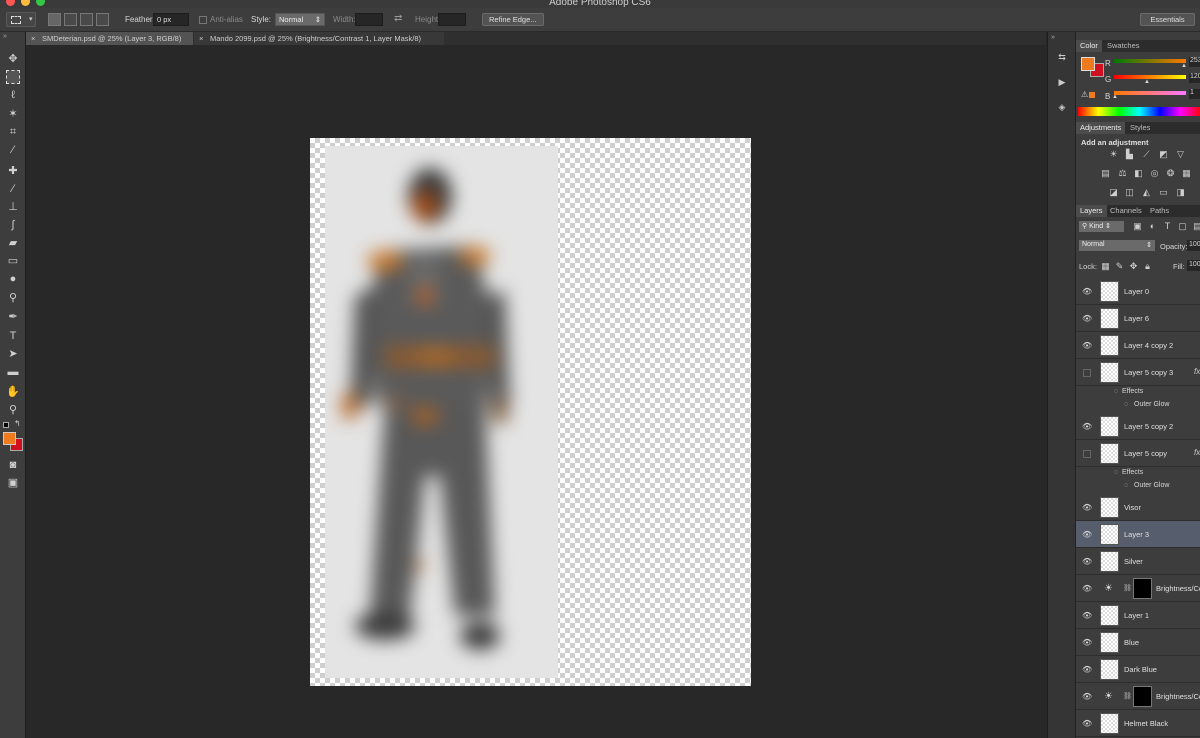 The image size is (1200, 738). Describe the element at coordinates (13, 95) in the screenshot. I see `lasso-icon: ℓ` at that location.